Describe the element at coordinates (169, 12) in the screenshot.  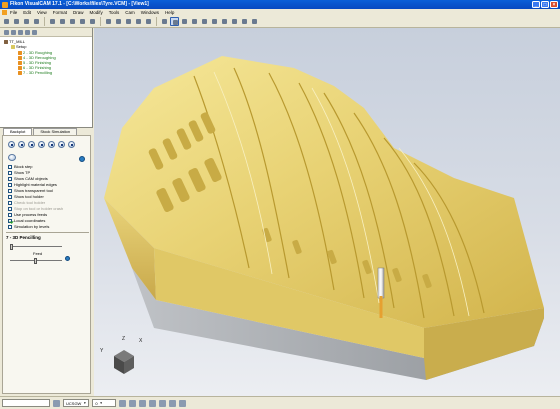
I see `menu-help: Help` at that location.